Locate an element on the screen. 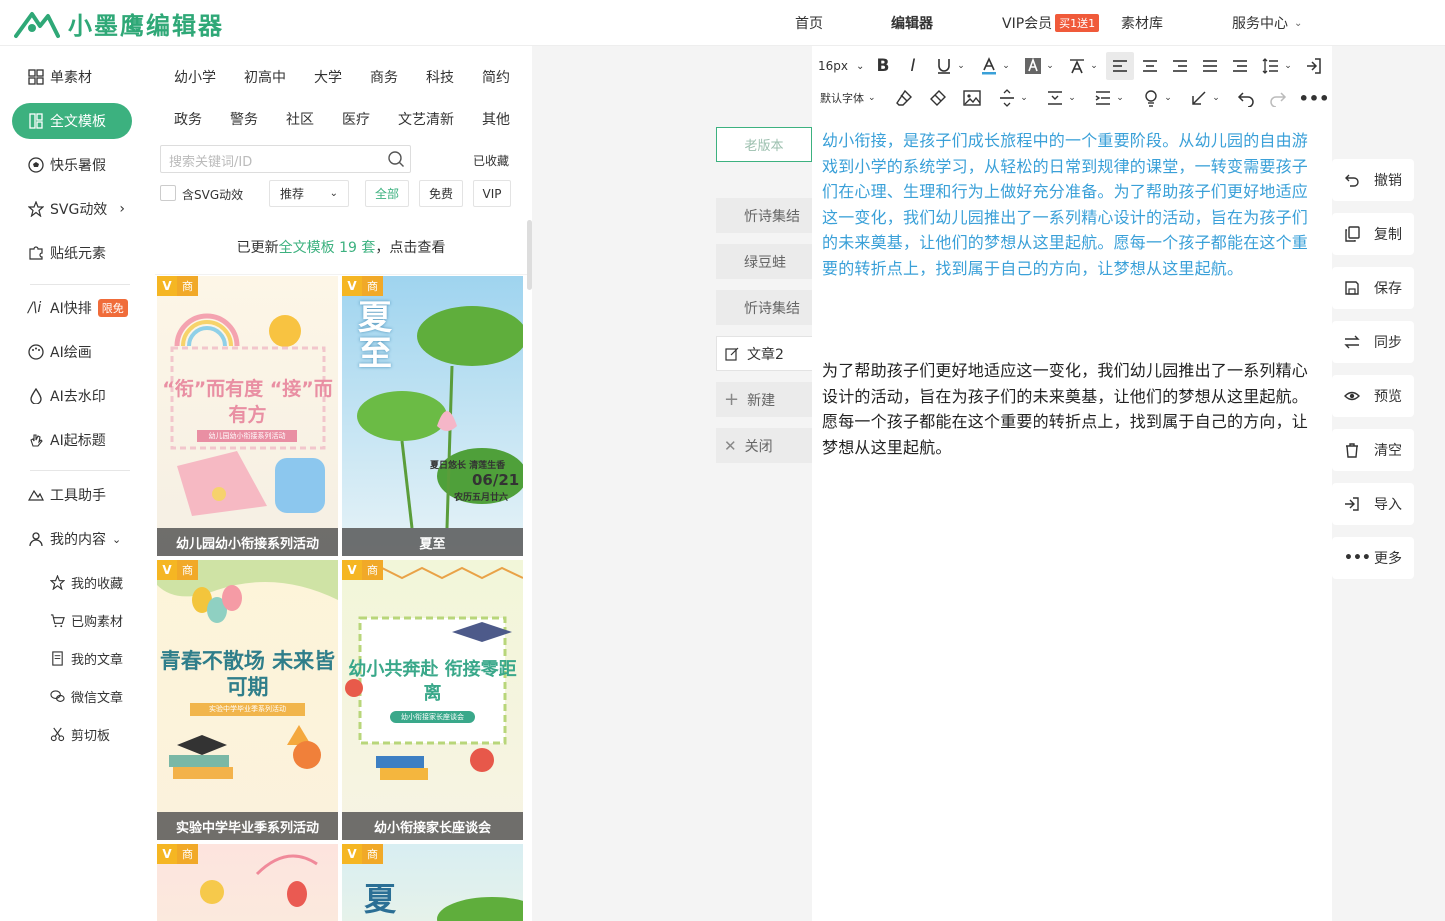  undo-button is located at coordinates (1246, 98).